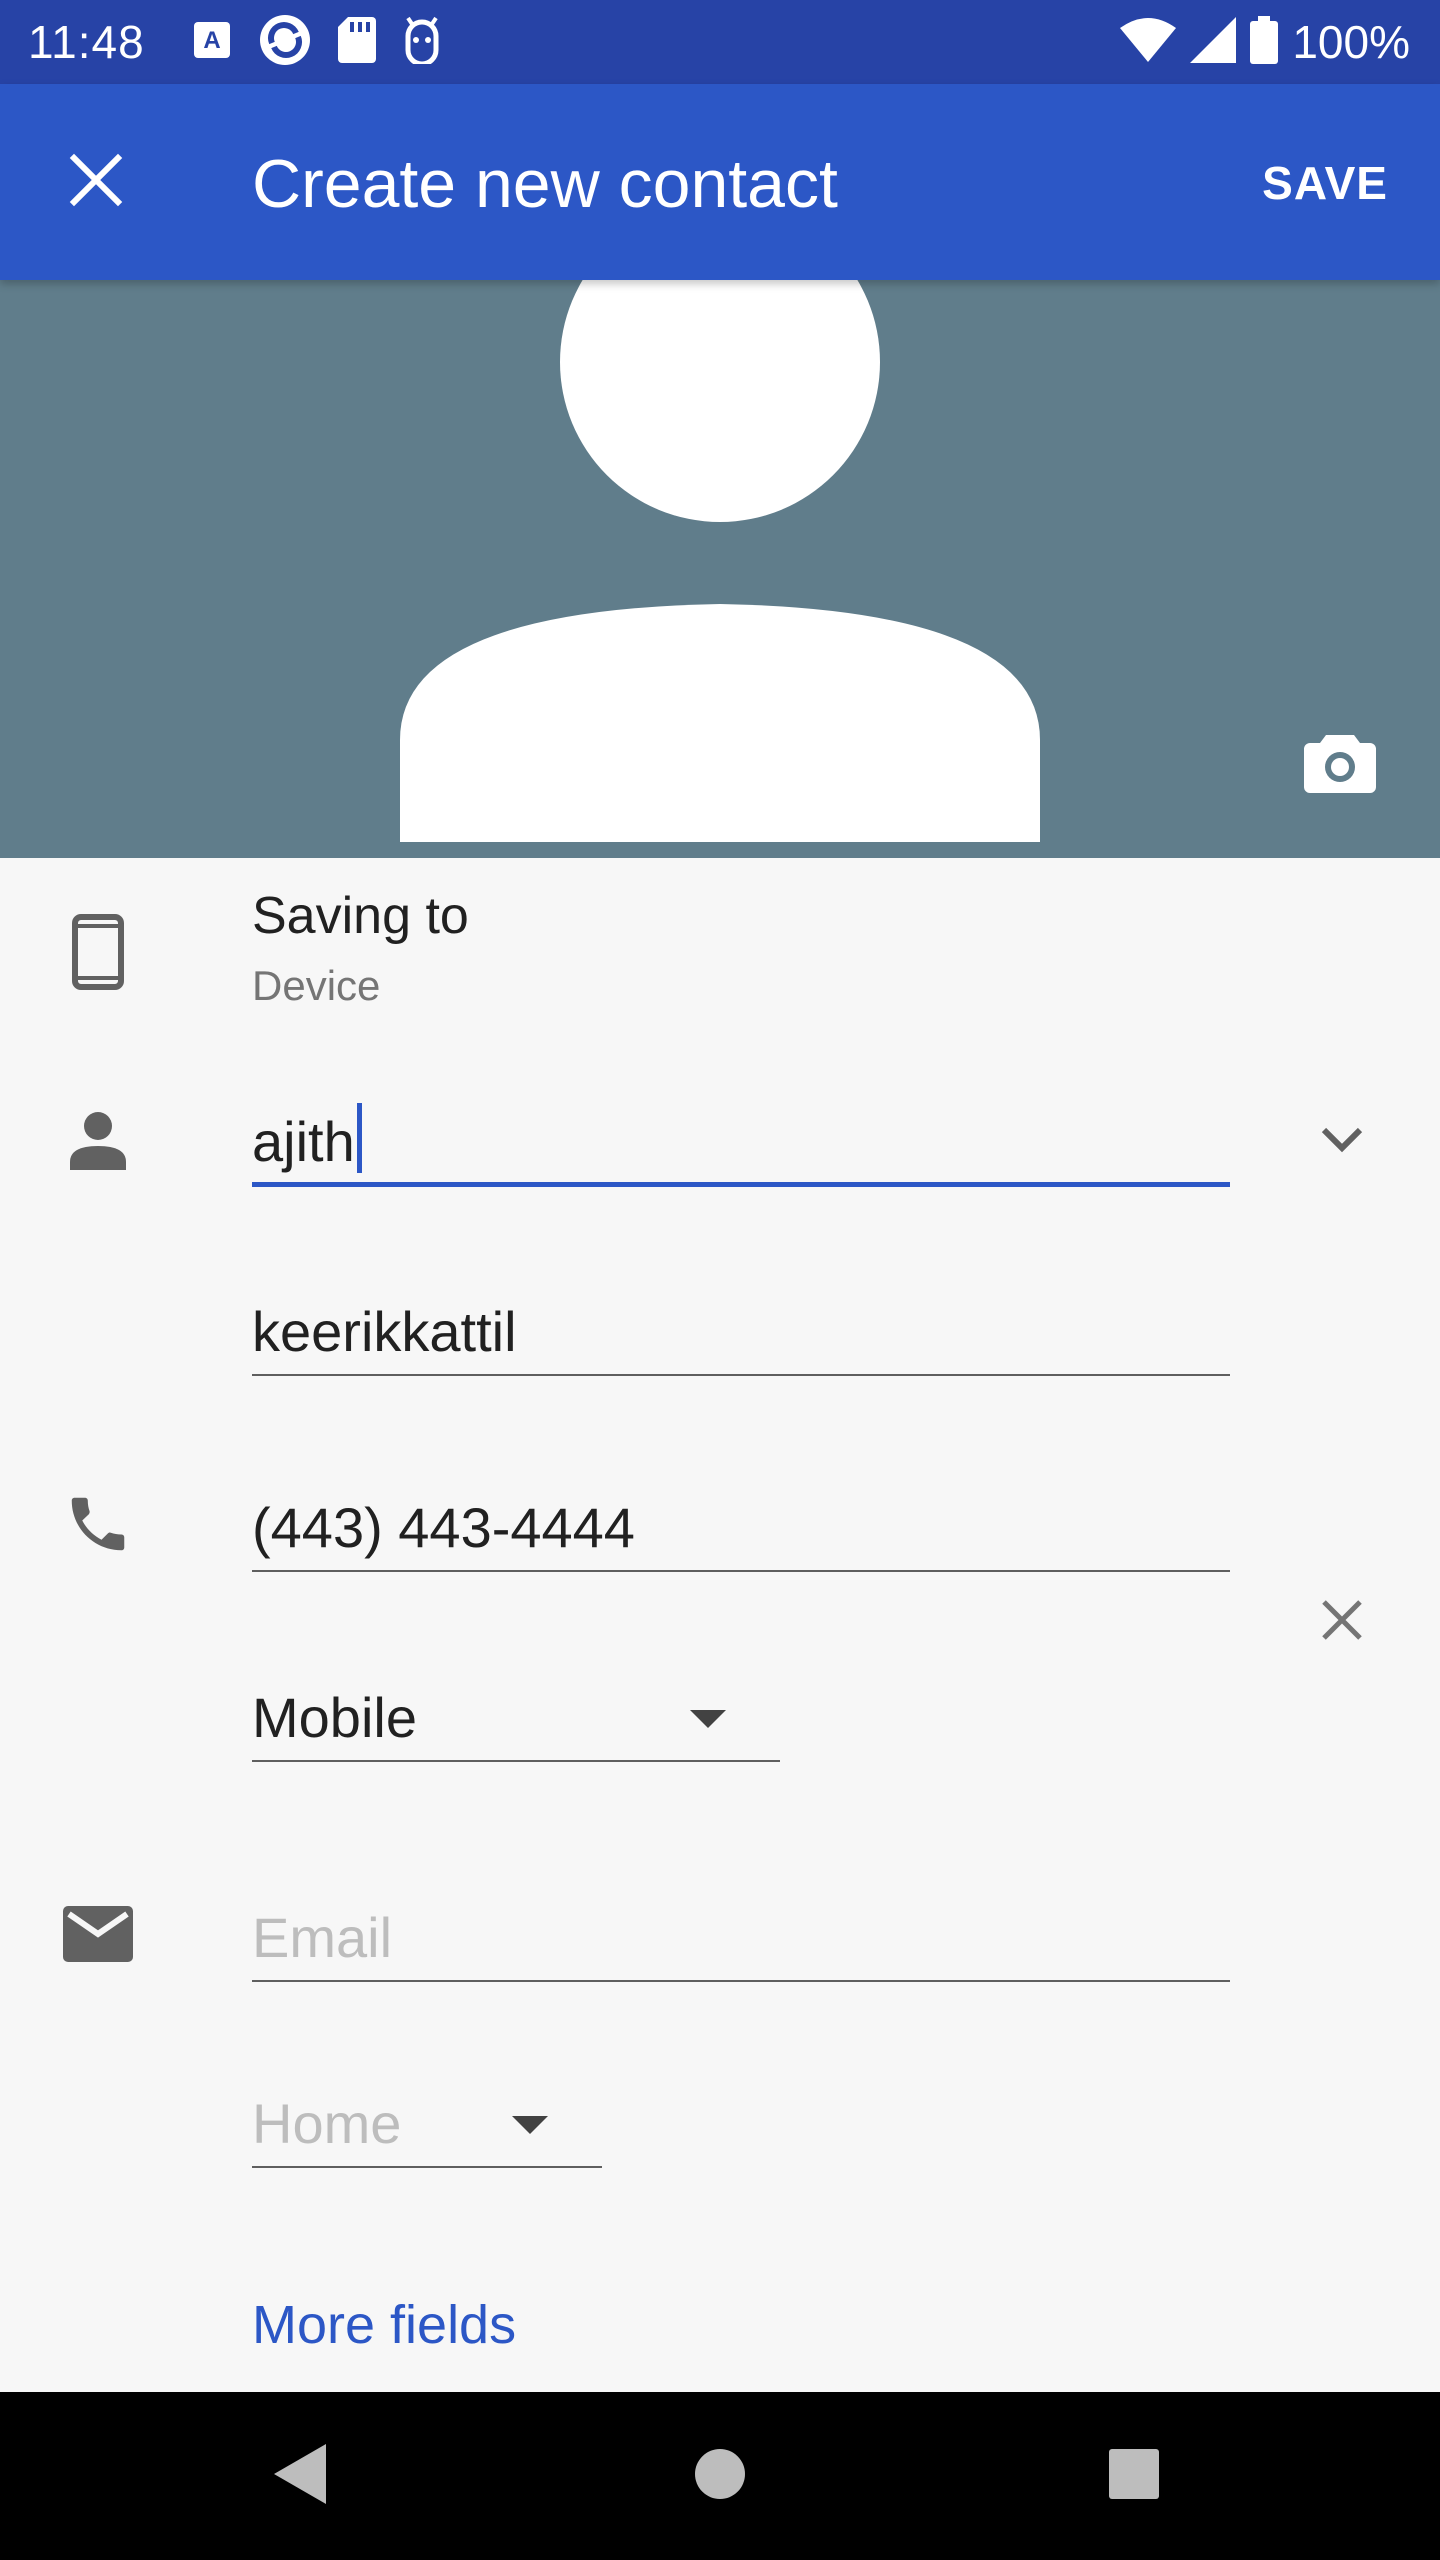 This screenshot has width=1440, height=2560. Describe the element at coordinates (741, 1939) in the screenshot. I see `email-field: Email` at that location.